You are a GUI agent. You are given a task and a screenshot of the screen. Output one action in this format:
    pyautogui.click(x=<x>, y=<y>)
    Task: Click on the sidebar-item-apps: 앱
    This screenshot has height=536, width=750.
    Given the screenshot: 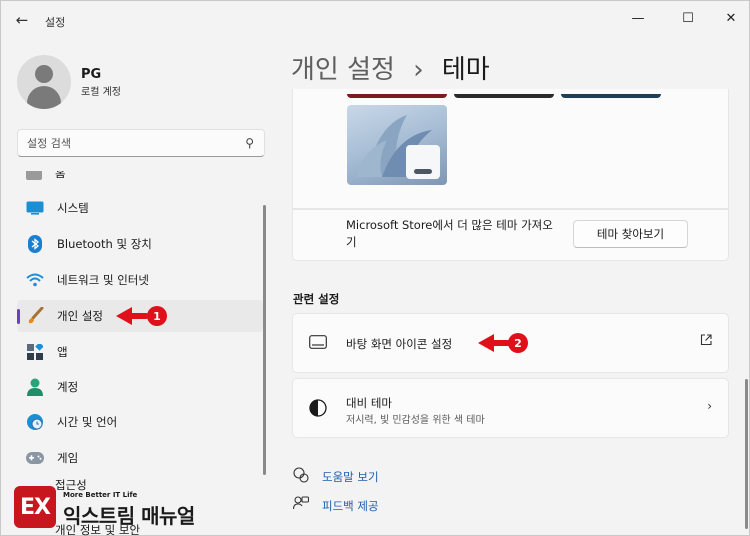 What is the action you would take?
    pyautogui.click(x=140, y=352)
    